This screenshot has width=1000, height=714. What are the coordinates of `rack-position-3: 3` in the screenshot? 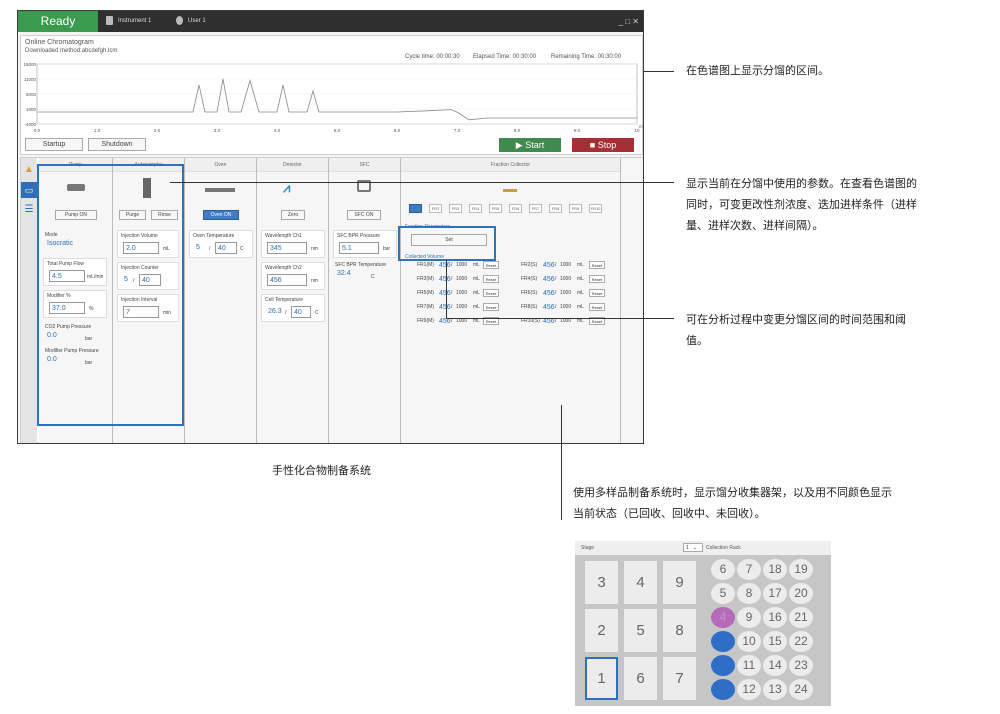 It's located at (601, 582).